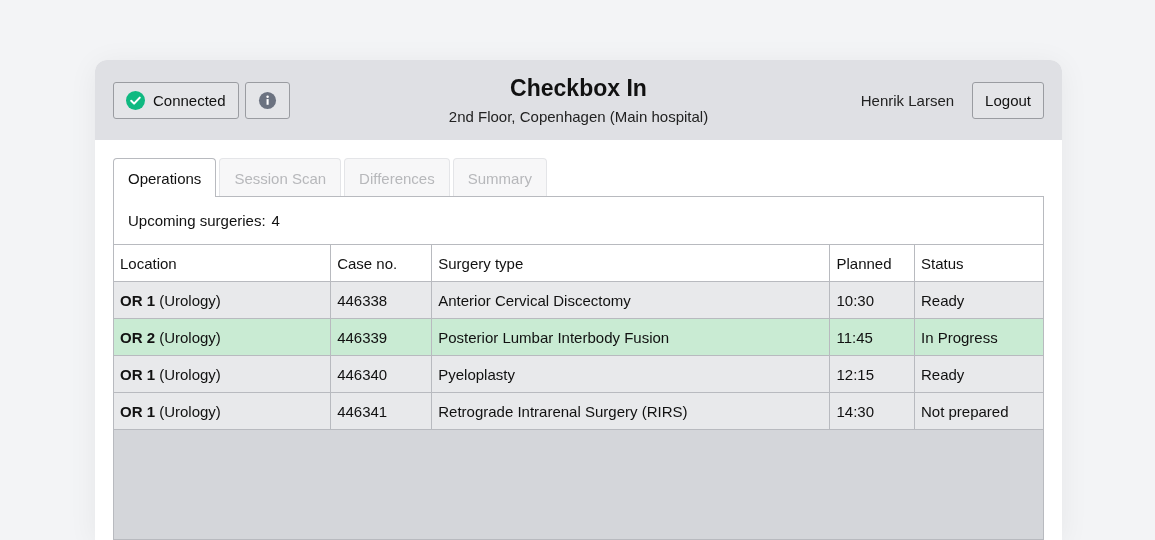  Describe the element at coordinates (381, 337) in the screenshot. I see `table-cell: 446339` at that location.